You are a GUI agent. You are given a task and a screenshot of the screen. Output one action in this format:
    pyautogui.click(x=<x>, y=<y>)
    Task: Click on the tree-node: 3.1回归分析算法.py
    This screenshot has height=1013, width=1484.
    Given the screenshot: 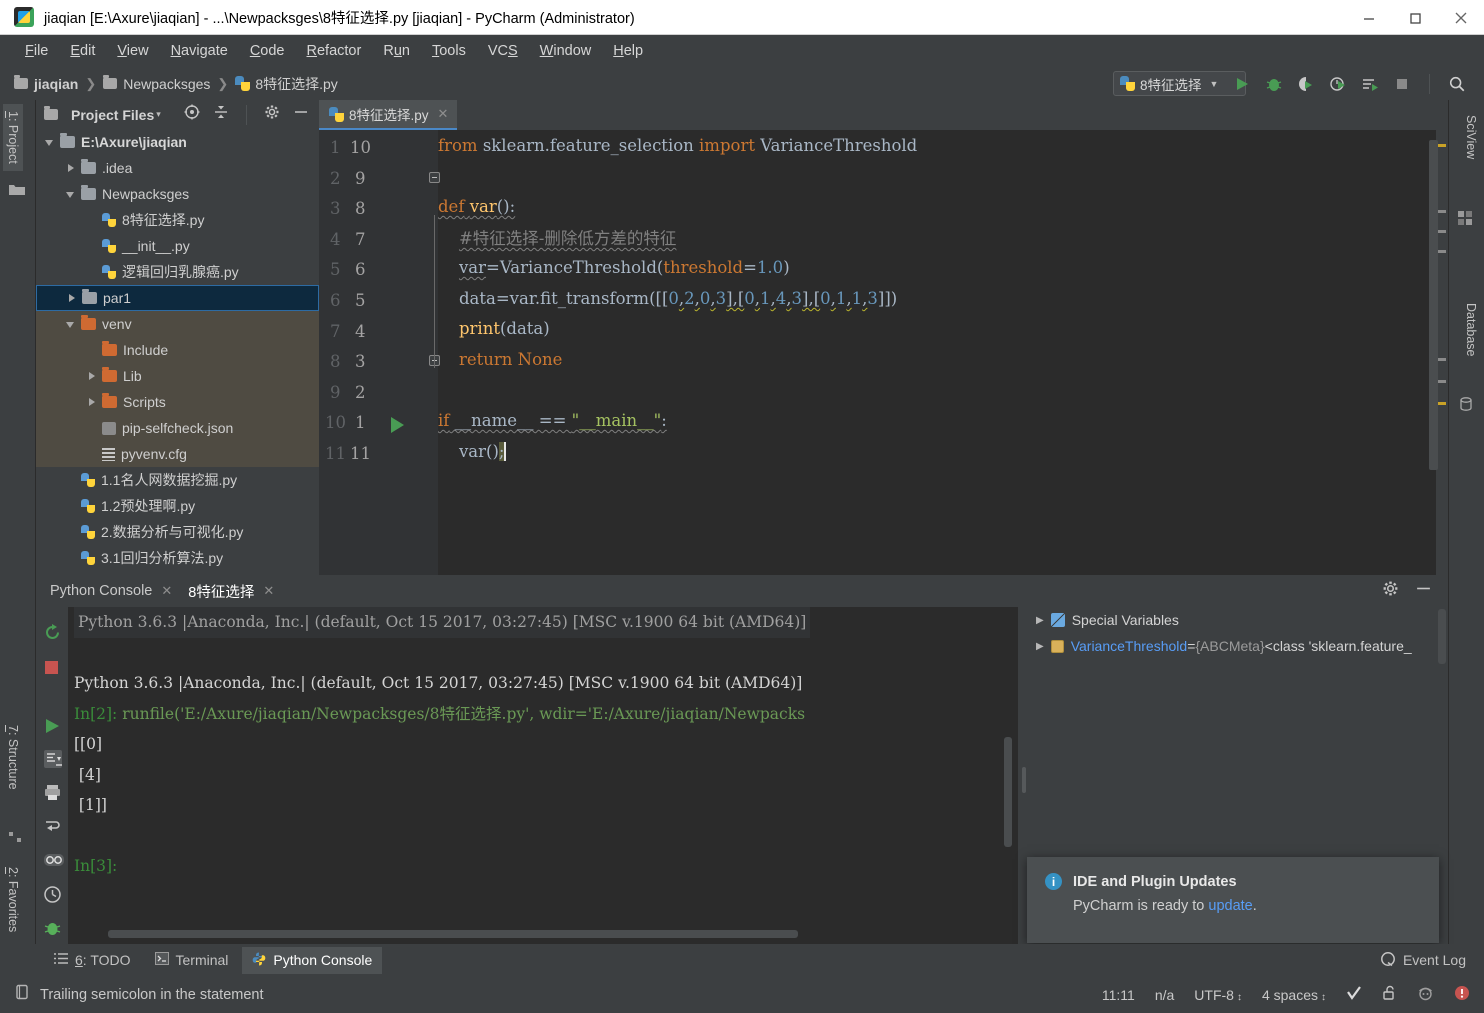 What is the action you would take?
    pyautogui.click(x=177, y=558)
    